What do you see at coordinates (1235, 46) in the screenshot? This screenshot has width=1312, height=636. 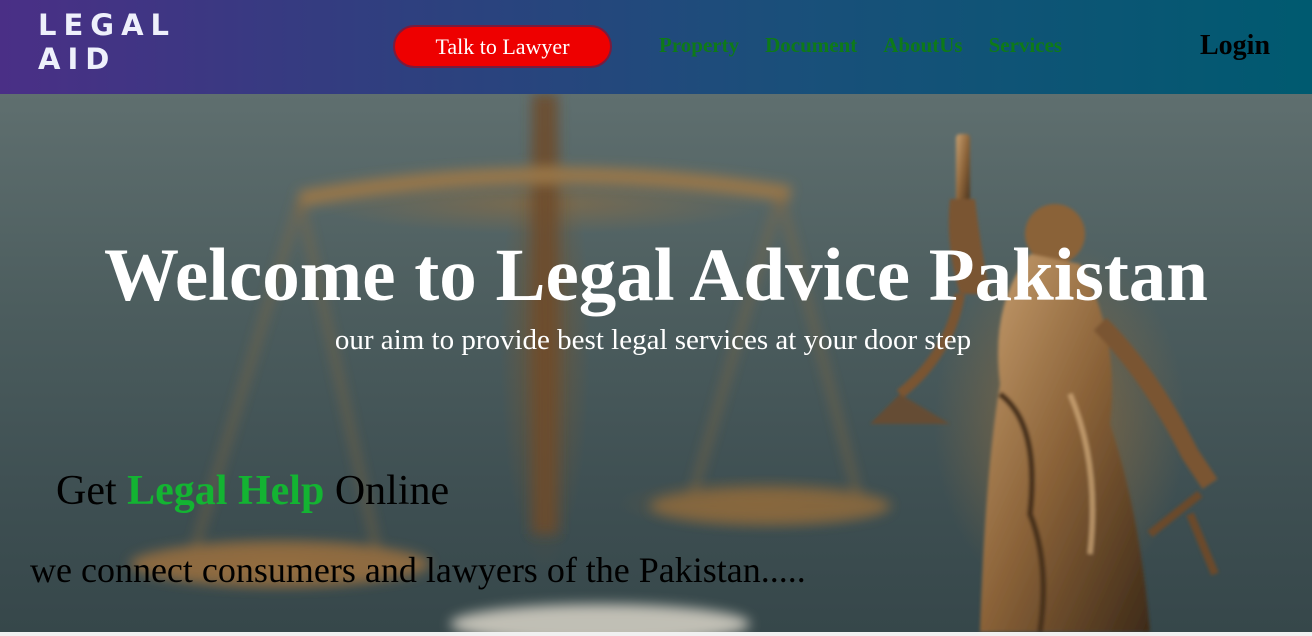 I see `login-link: Login` at bounding box center [1235, 46].